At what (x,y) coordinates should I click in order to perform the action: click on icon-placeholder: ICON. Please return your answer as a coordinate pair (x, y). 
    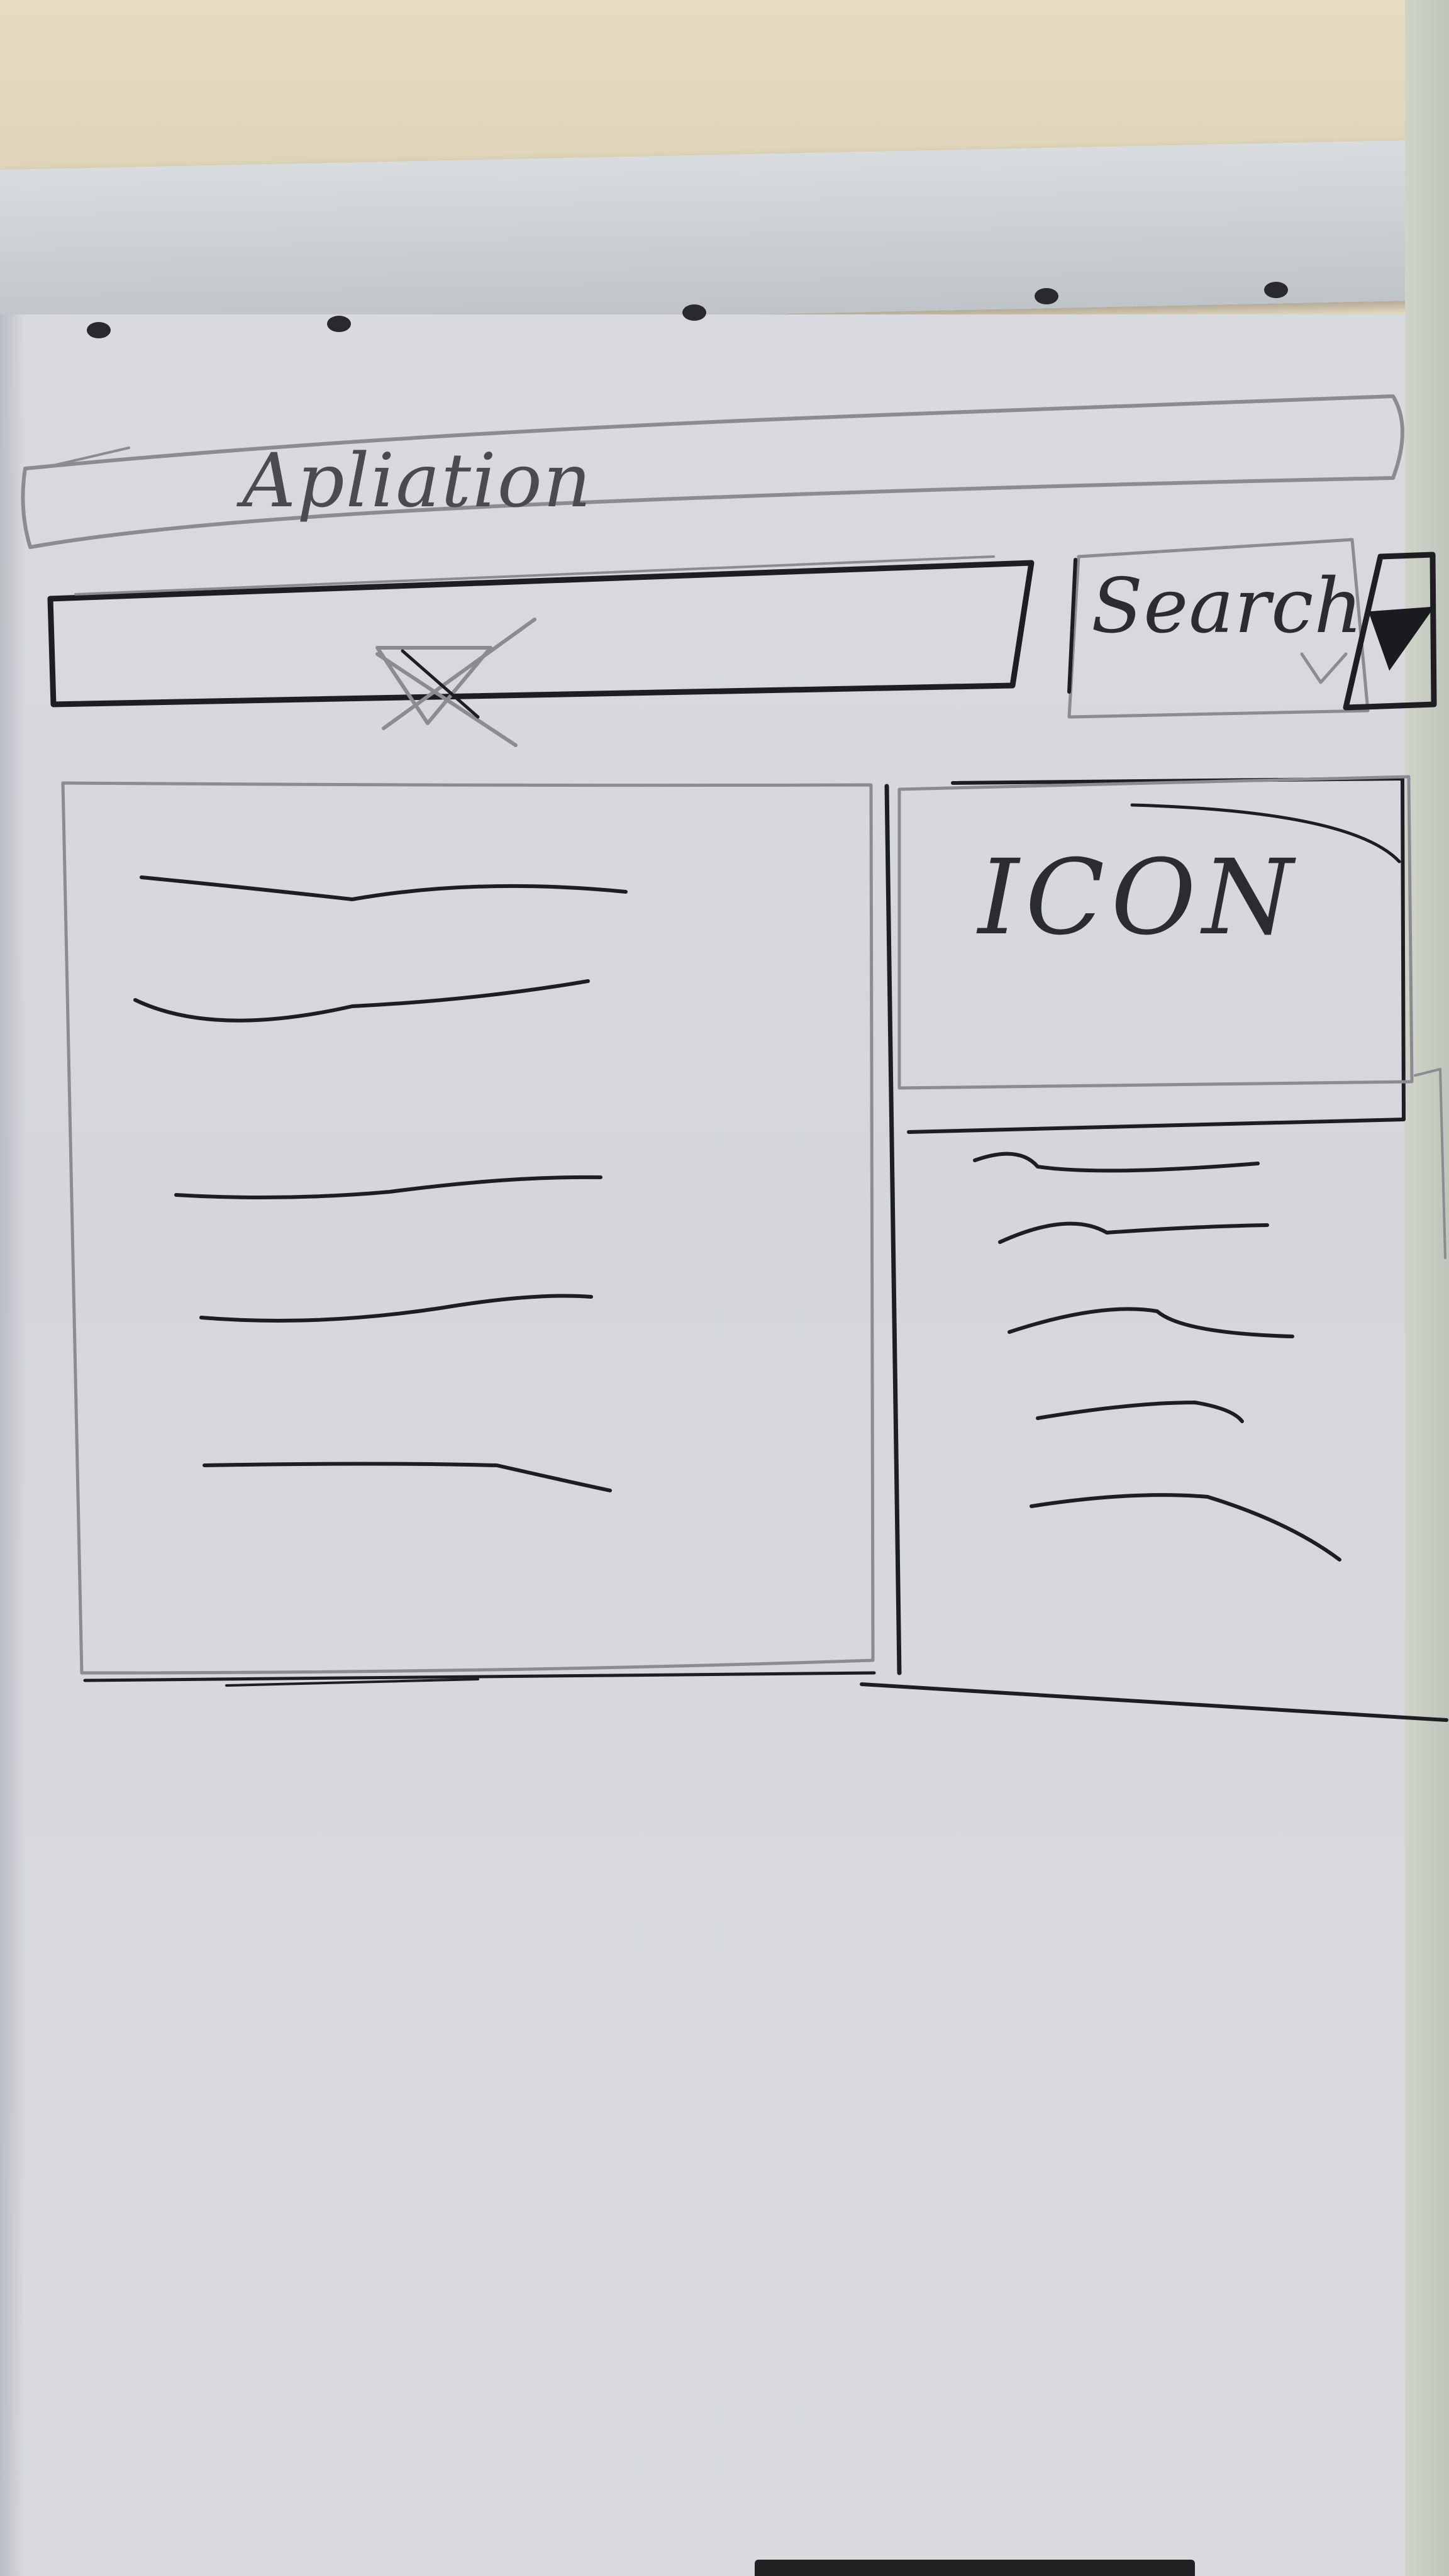
    Looking at the image, I should click on (1139, 897).